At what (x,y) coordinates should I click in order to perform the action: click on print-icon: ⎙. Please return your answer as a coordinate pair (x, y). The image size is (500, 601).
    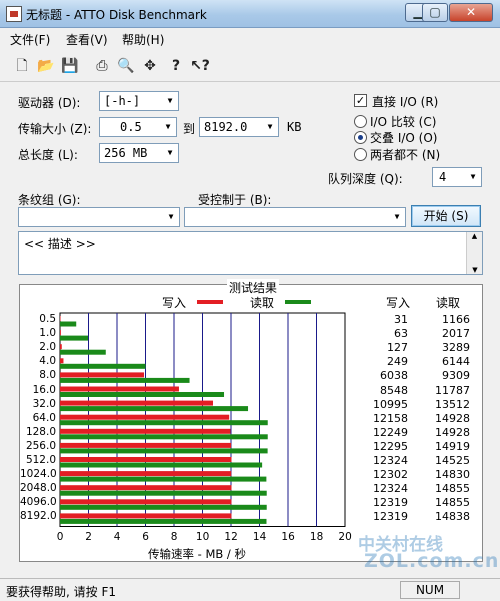
    Looking at the image, I should click on (102, 66).